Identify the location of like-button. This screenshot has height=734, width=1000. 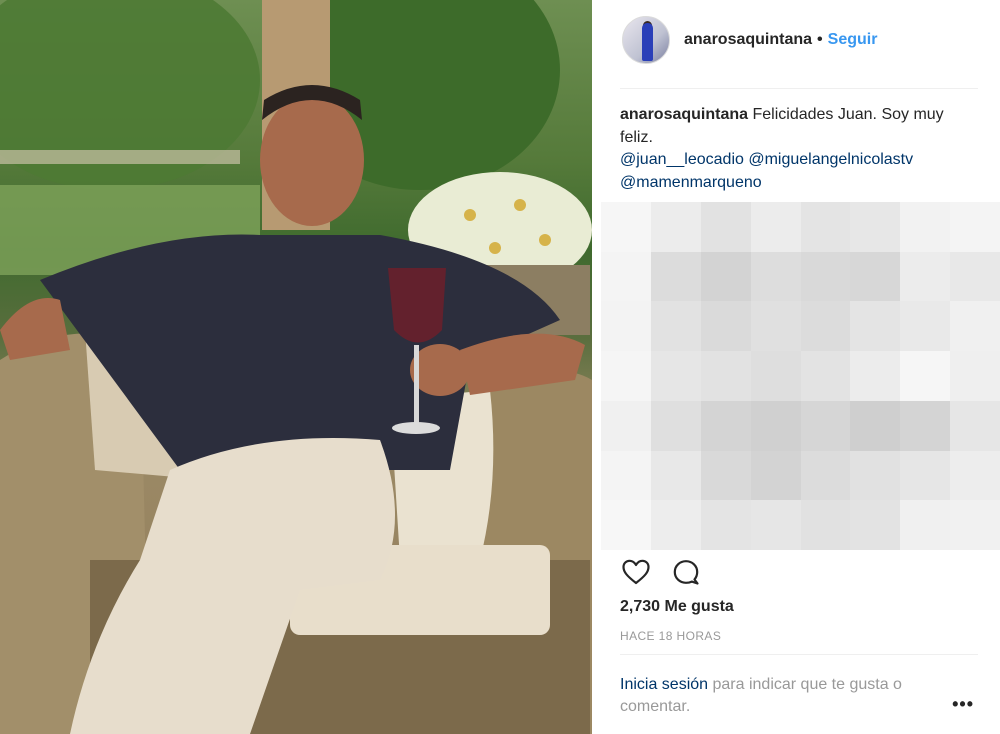
(636, 572).